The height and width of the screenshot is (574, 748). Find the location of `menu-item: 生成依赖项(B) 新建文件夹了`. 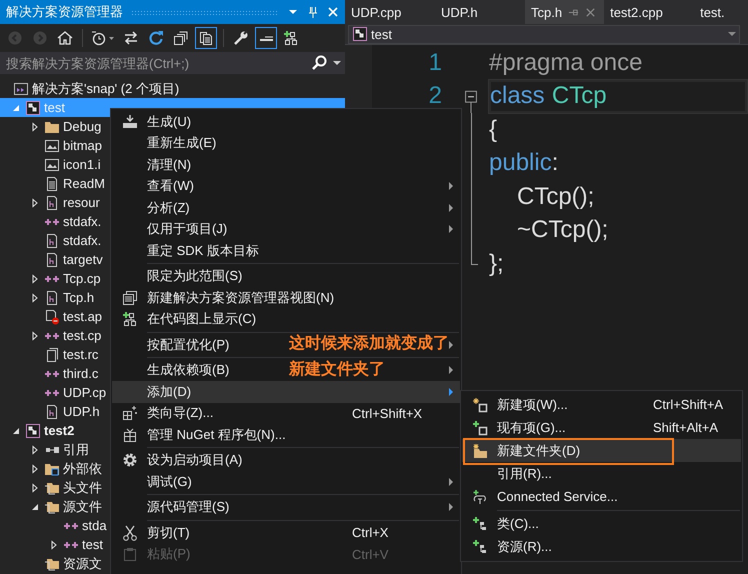

menu-item: 生成依赖项(B) 新建文件夹了 is located at coordinates (286, 370).